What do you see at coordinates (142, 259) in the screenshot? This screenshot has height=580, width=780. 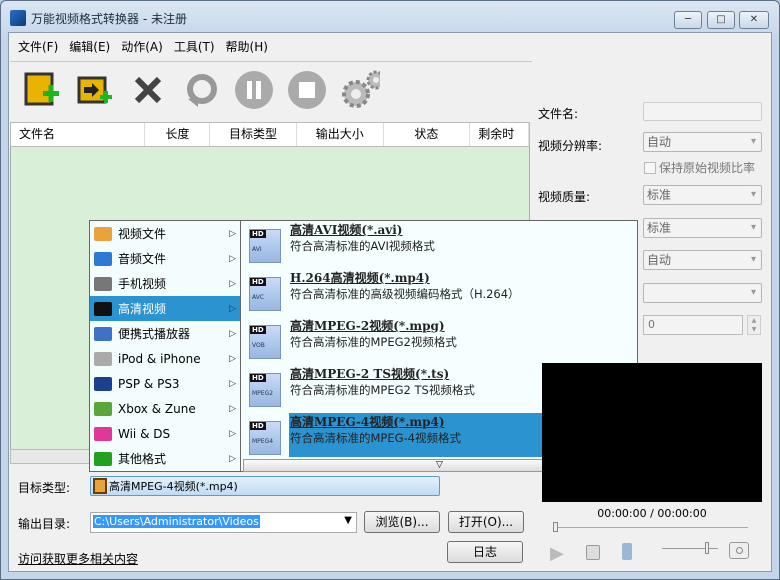 I see `category-label: 音频文件` at bounding box center [142, 259].